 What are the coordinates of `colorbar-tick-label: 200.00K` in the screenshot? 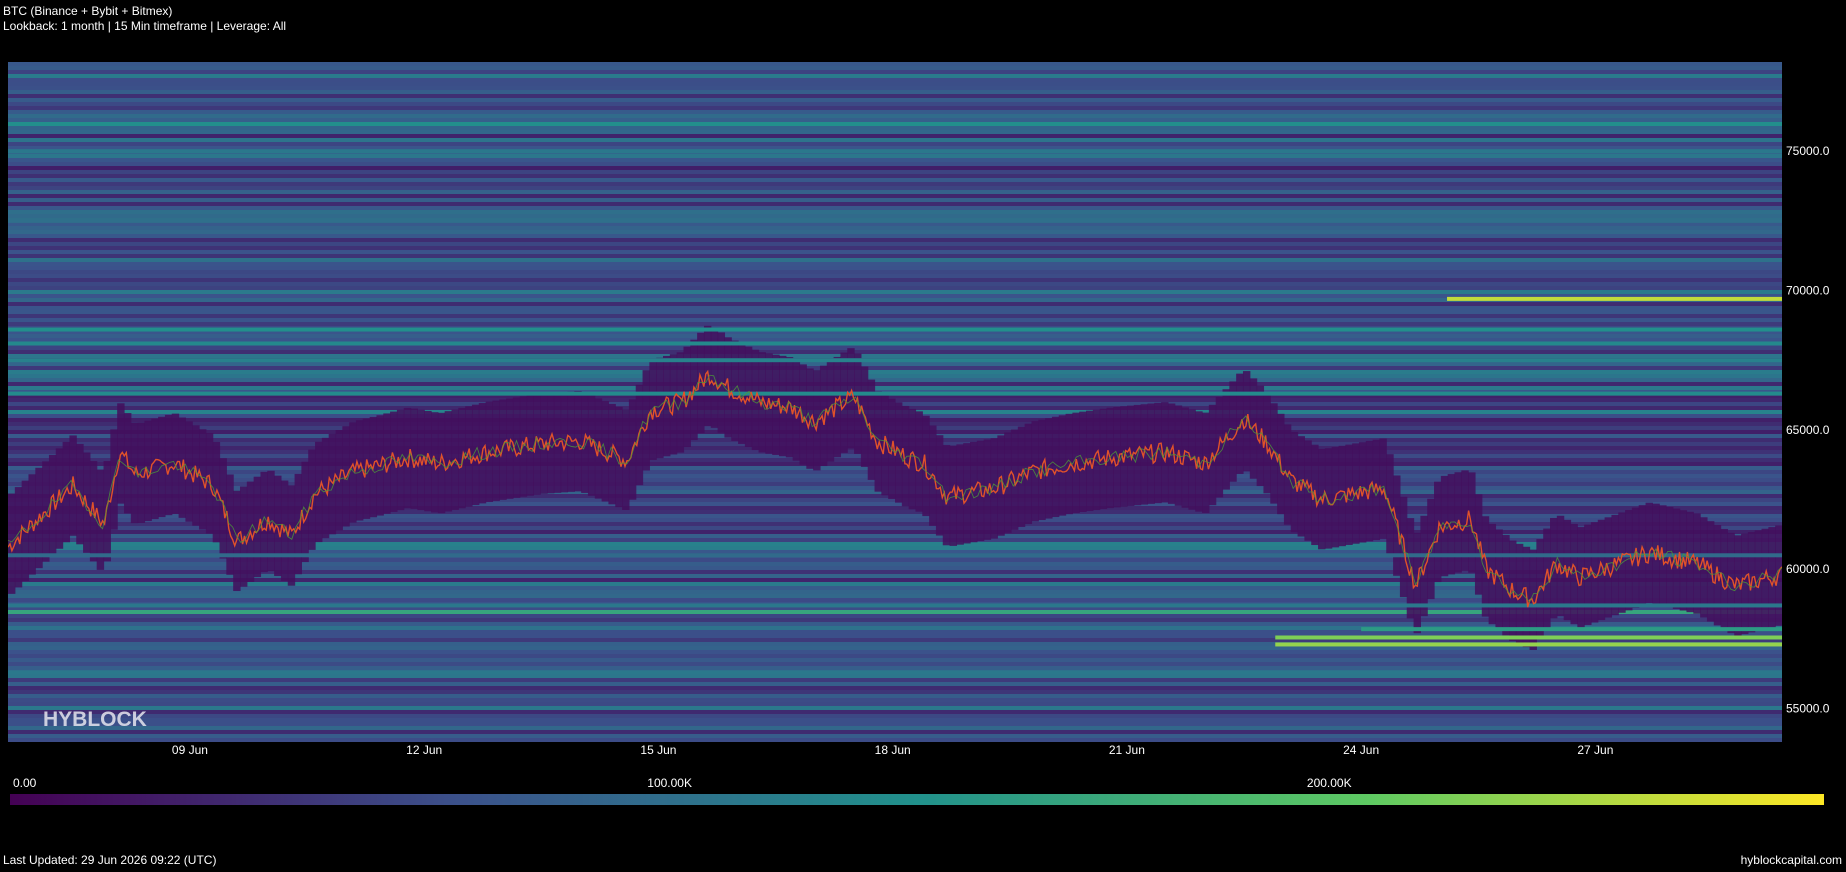 It's located at (1329, 783).